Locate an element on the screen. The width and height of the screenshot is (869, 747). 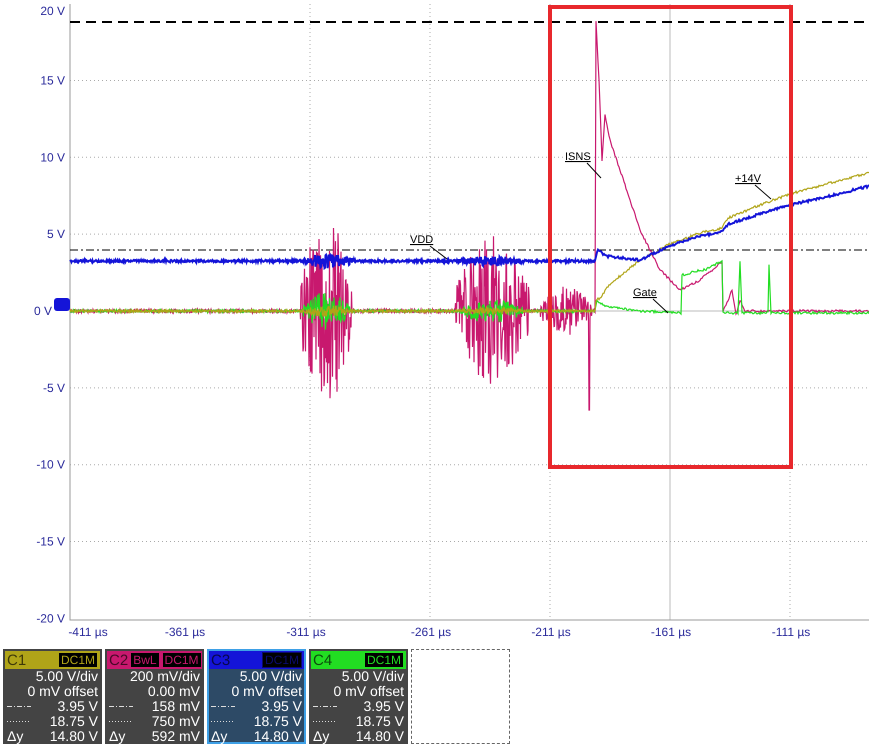
axis-label: 15 V is located at coordinates (52, 80).